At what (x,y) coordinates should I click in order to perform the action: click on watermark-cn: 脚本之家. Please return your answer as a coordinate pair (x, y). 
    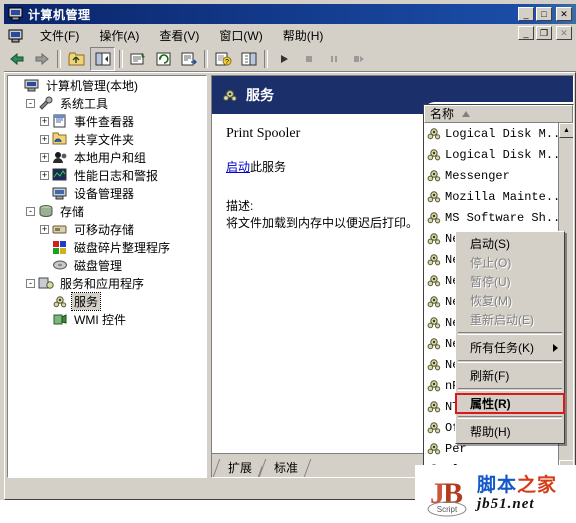
    Looking at the image, I should click on (517, 485).